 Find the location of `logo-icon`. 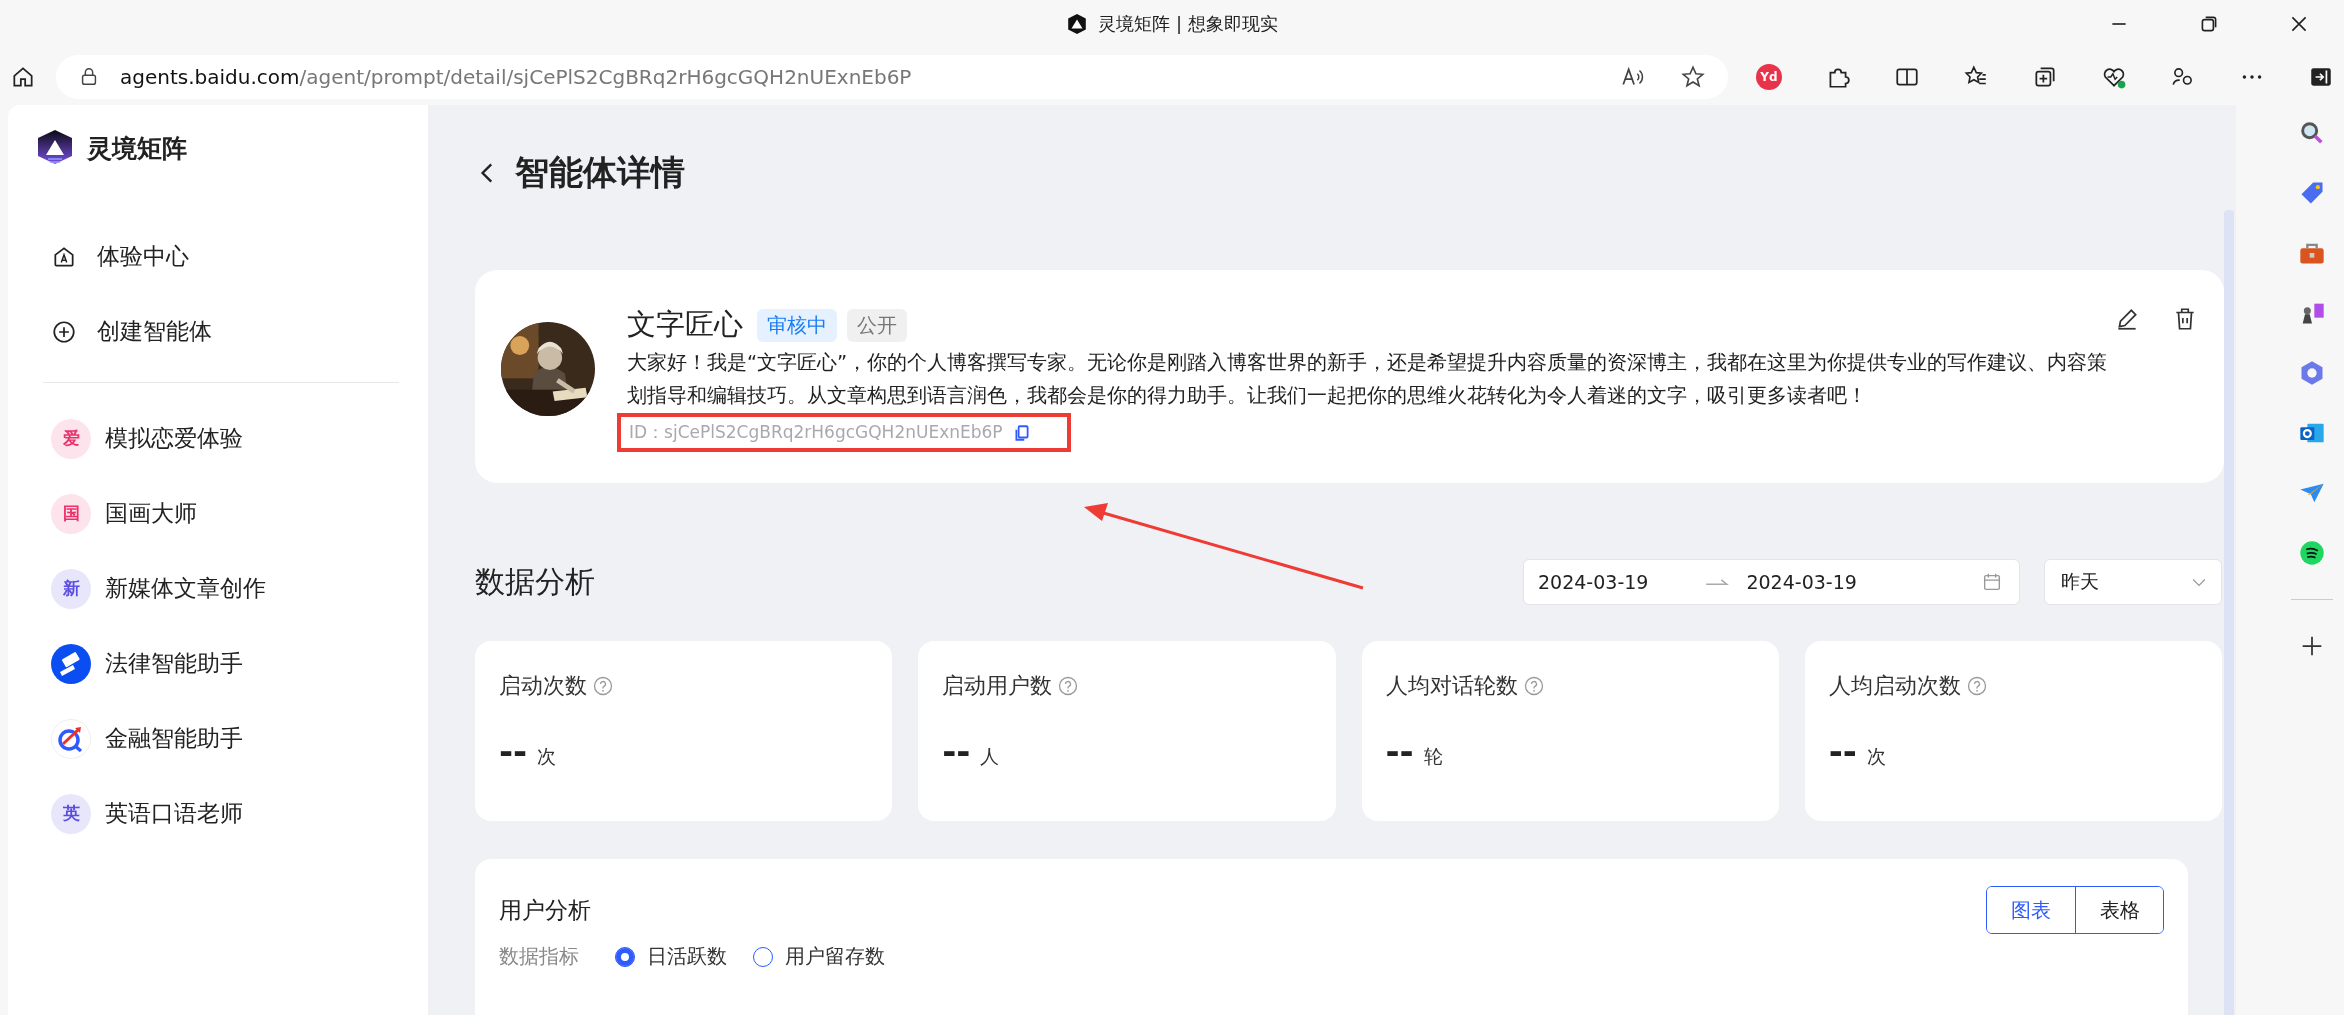

logo-icon is located at coordinates (1077, 24).